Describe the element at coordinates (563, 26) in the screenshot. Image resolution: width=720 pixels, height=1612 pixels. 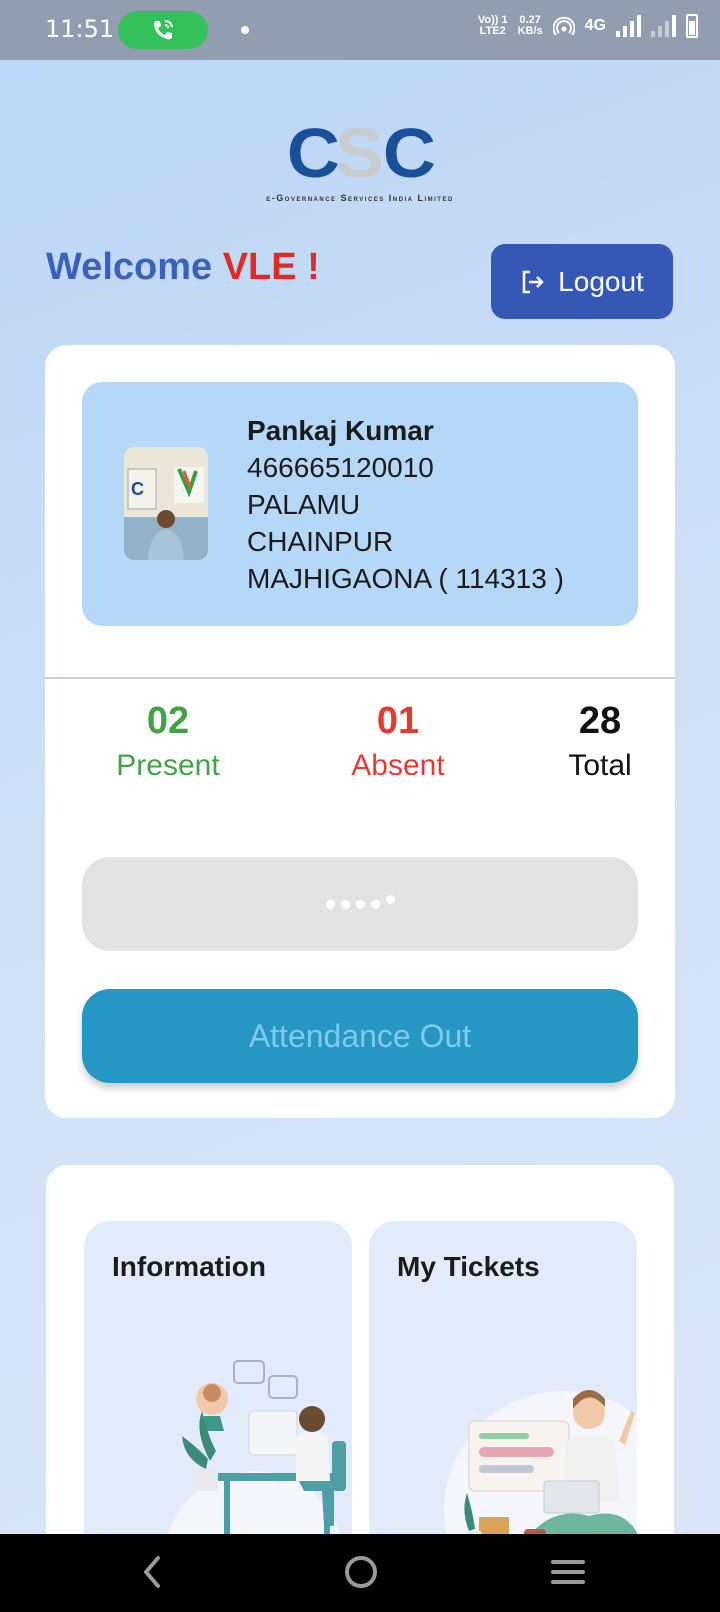
I see `hotspot-icon` at that location.